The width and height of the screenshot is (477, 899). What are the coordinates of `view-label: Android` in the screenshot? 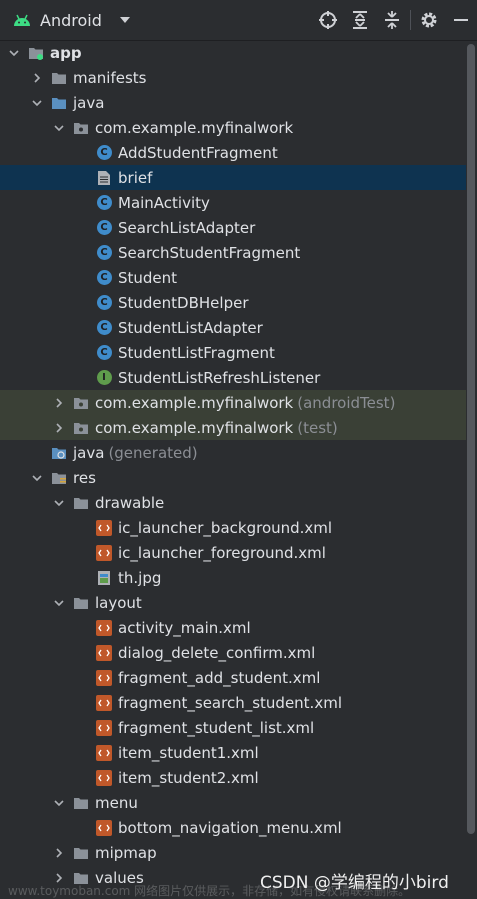 It's located at (71, 20).